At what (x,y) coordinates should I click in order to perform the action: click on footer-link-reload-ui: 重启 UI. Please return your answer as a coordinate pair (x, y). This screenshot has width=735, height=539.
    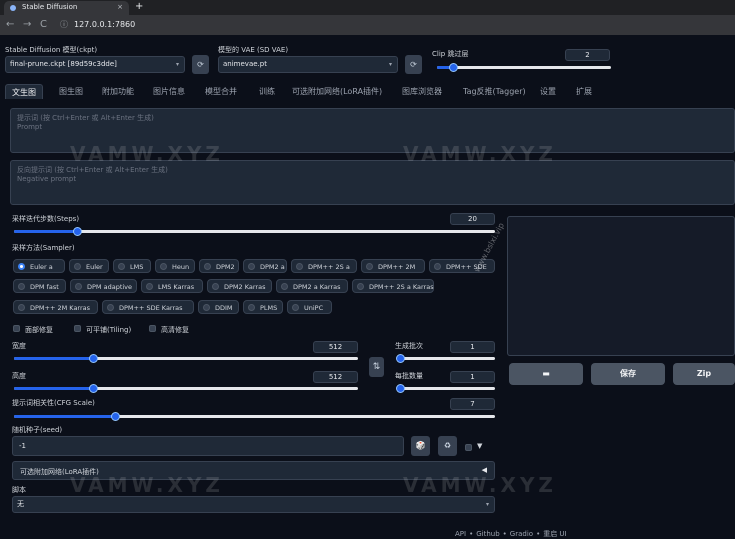
    Looking at the image, I should click on (554, 534).